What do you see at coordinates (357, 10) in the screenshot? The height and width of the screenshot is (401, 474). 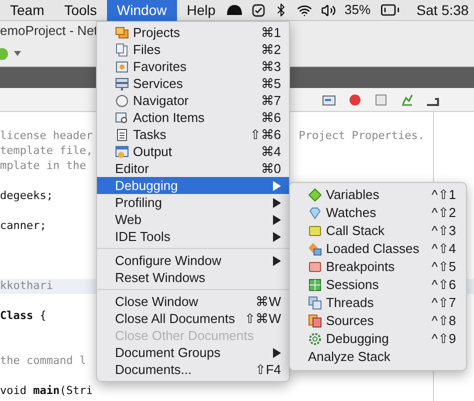 I see `battery-percent: 35%` at bounding box center [357, 10].